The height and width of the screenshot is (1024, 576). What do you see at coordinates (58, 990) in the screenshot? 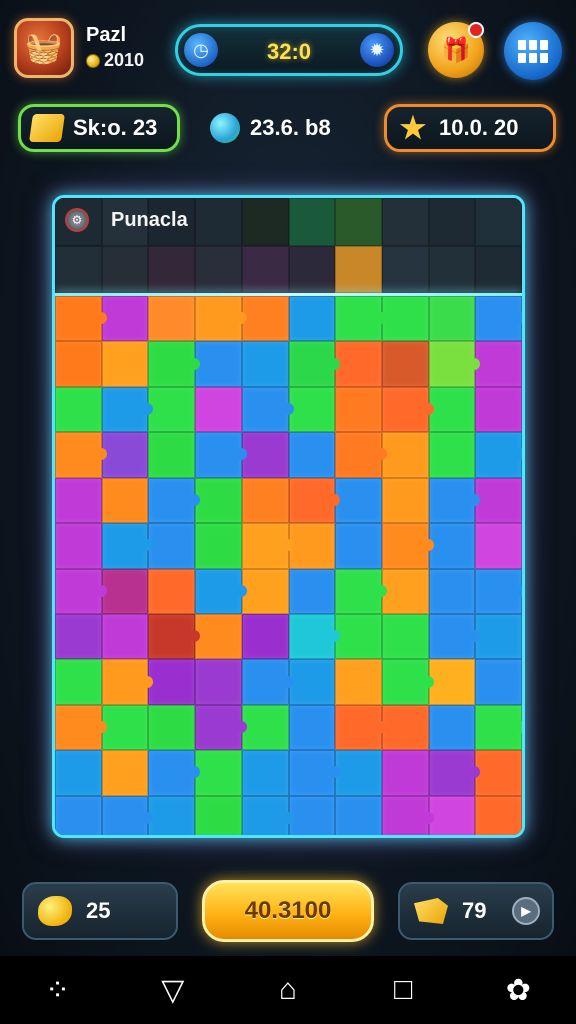
I see `recent-apps-icon: ⁘` at bounding box center [58, 990].